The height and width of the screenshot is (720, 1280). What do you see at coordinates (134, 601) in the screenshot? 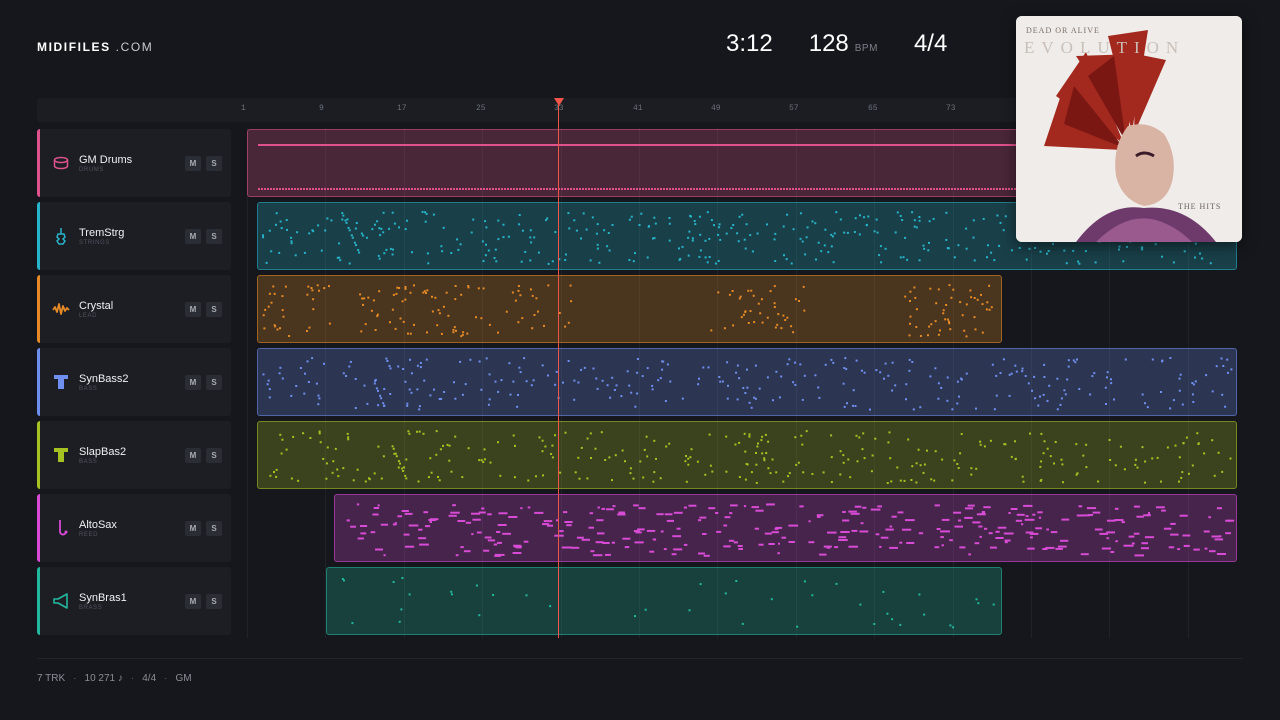
I see `track-header-synbras1: SynBras1 BRASS M S` at bounding box center [134, 601].